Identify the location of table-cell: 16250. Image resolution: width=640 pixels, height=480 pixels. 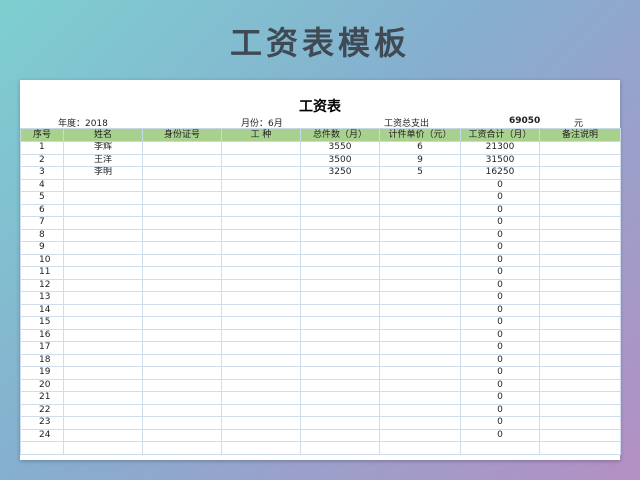
(500, 173).